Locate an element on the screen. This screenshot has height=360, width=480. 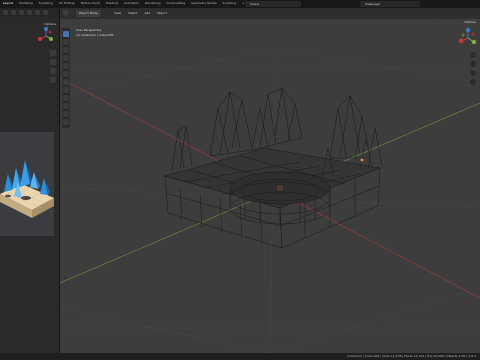
active-object-text: (1) Collection | Cube.005 is located at coordinates (95, 35).